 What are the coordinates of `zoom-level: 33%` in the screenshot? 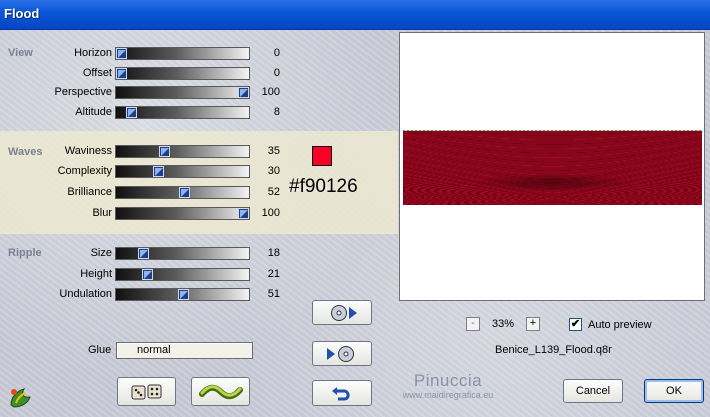 It's located at (503, 324).